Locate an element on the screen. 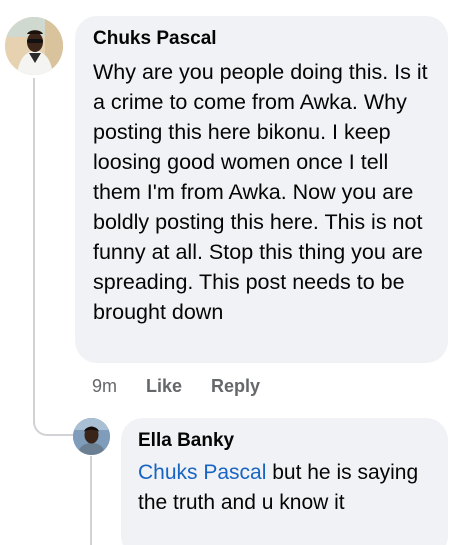 This screenshot has height=545, width=459. reply-thread-connector-line is located at coordinates (91, 500).